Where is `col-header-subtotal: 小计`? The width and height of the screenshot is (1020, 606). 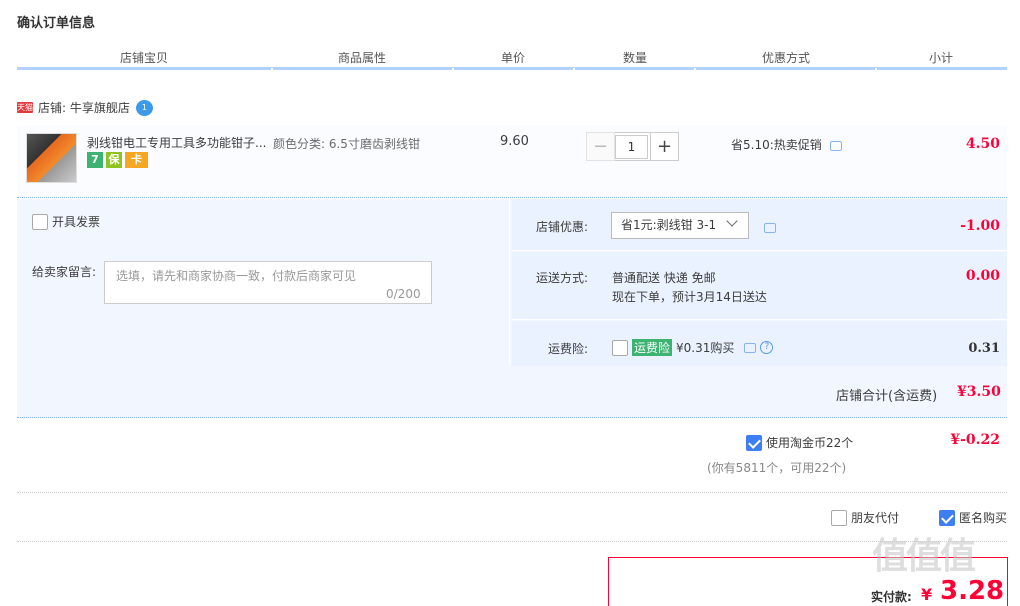
col-header-subtotal: 小计 is located at coordinates (940, 58).